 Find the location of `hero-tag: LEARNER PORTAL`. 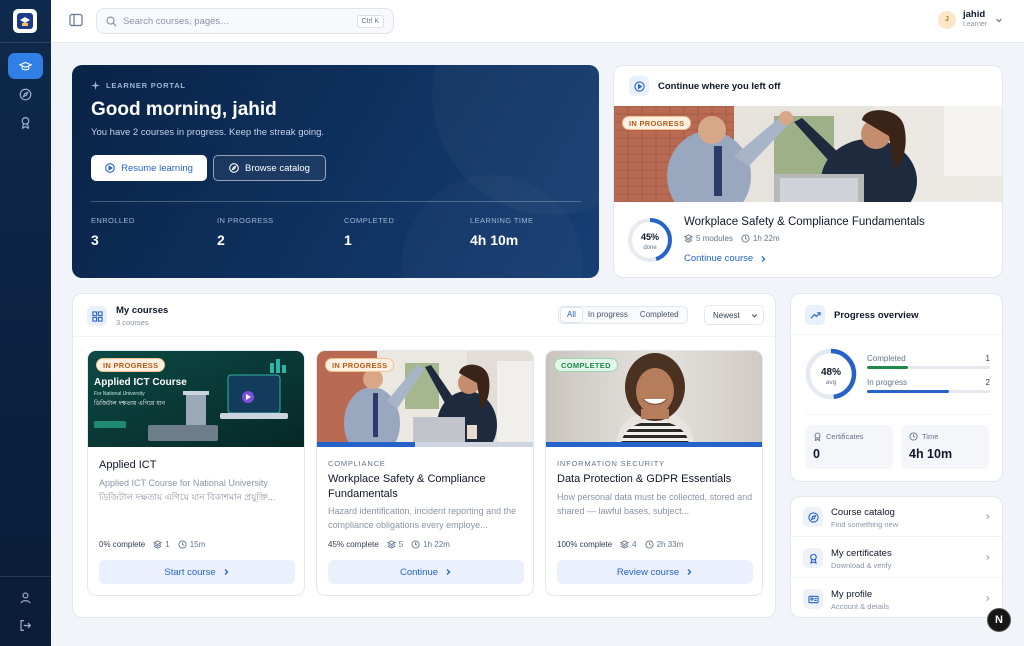

hero-tag: LEARNER PORTAL is located at coordinates (138, 85).